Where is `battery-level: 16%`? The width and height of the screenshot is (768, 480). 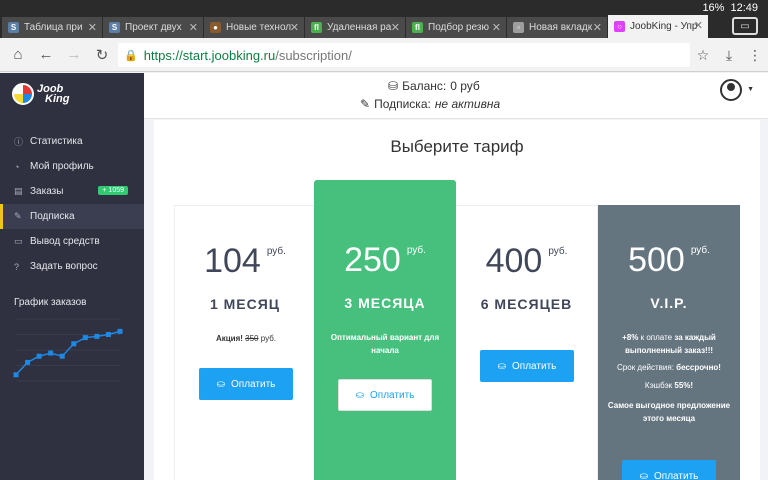 battery-level: 16% is located at coordinates (713, 8).